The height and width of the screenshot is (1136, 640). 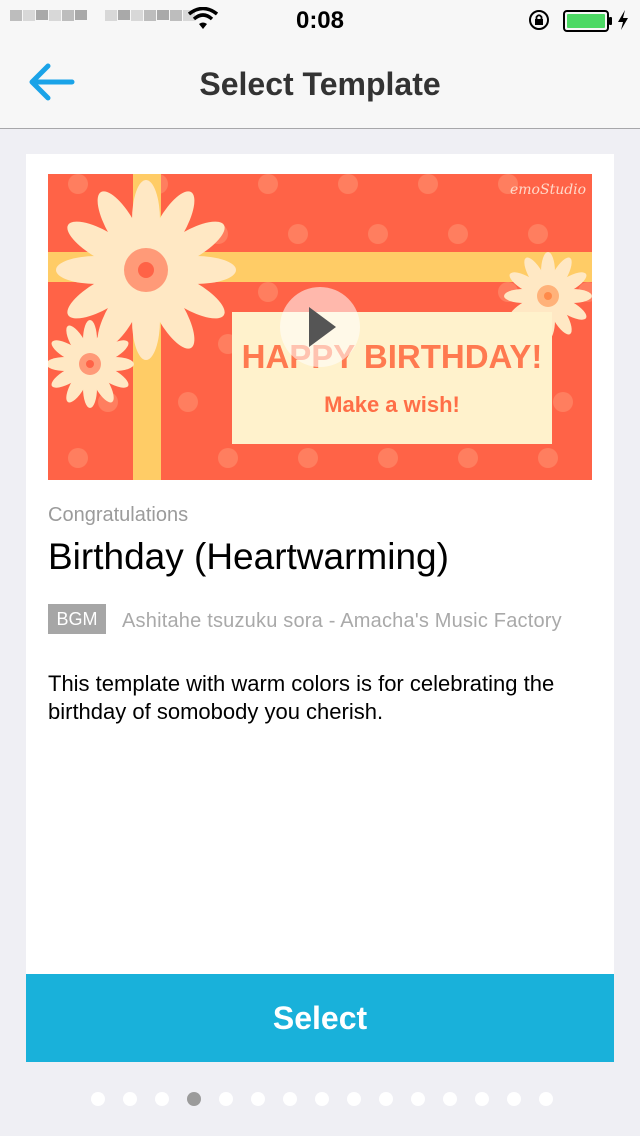 What do you see at coordinates (77, 619) in the screenshot?
I see `bgm-badge: BGM` at bounding box center [77, 619].